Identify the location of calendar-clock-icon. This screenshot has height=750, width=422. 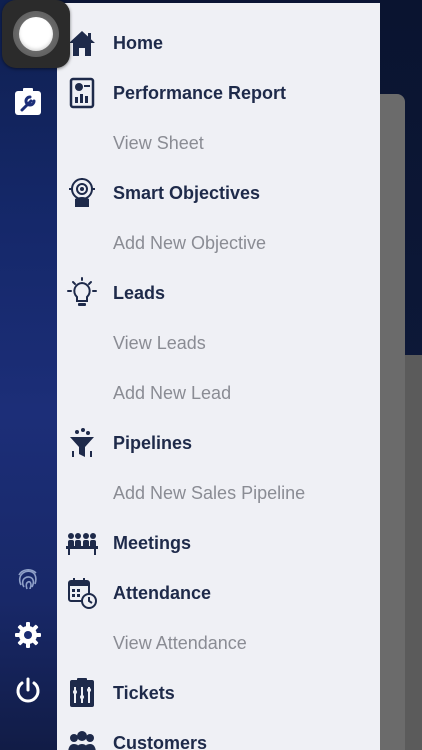
(82, 593).